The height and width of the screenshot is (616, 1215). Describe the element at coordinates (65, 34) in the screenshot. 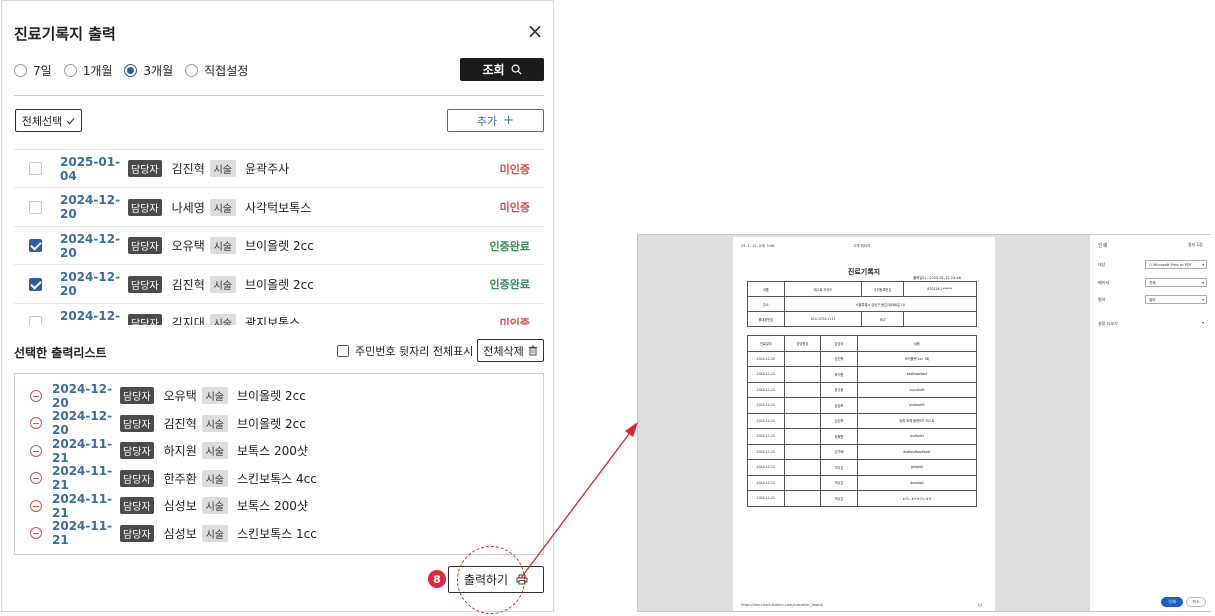

I see `dialog-title: 진료기록지 출력` at that location.